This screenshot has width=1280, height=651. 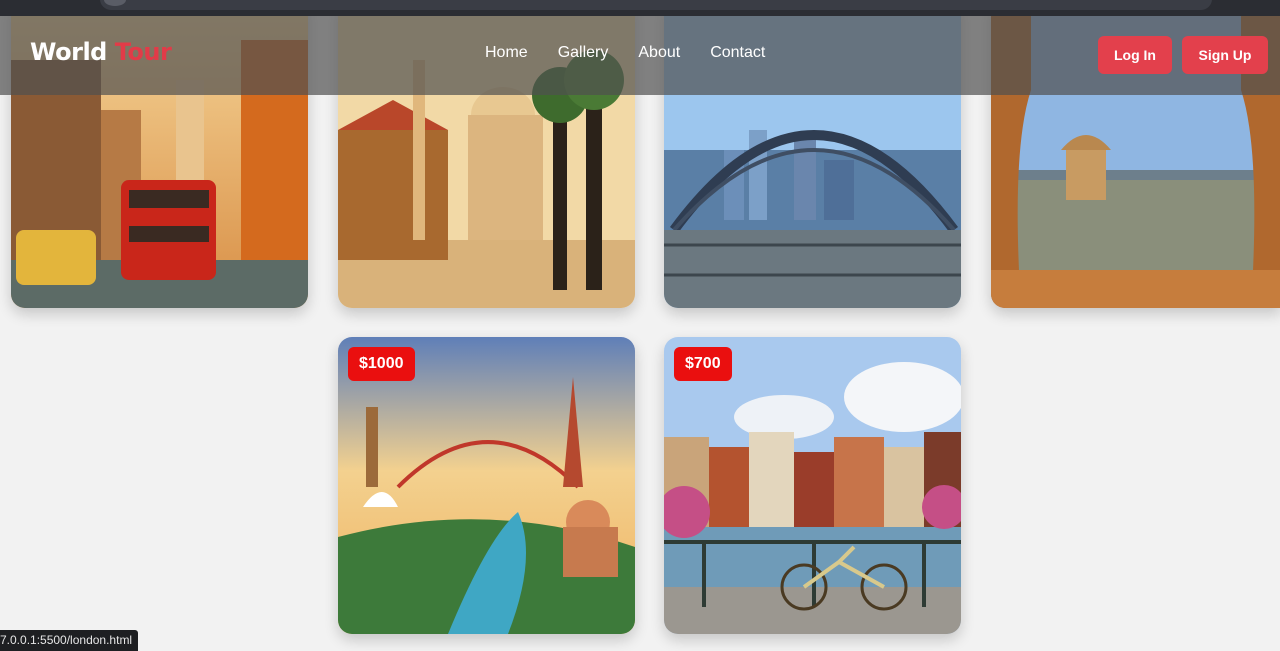 I want to click on price-badge: $700, so click(x=703, y=364).